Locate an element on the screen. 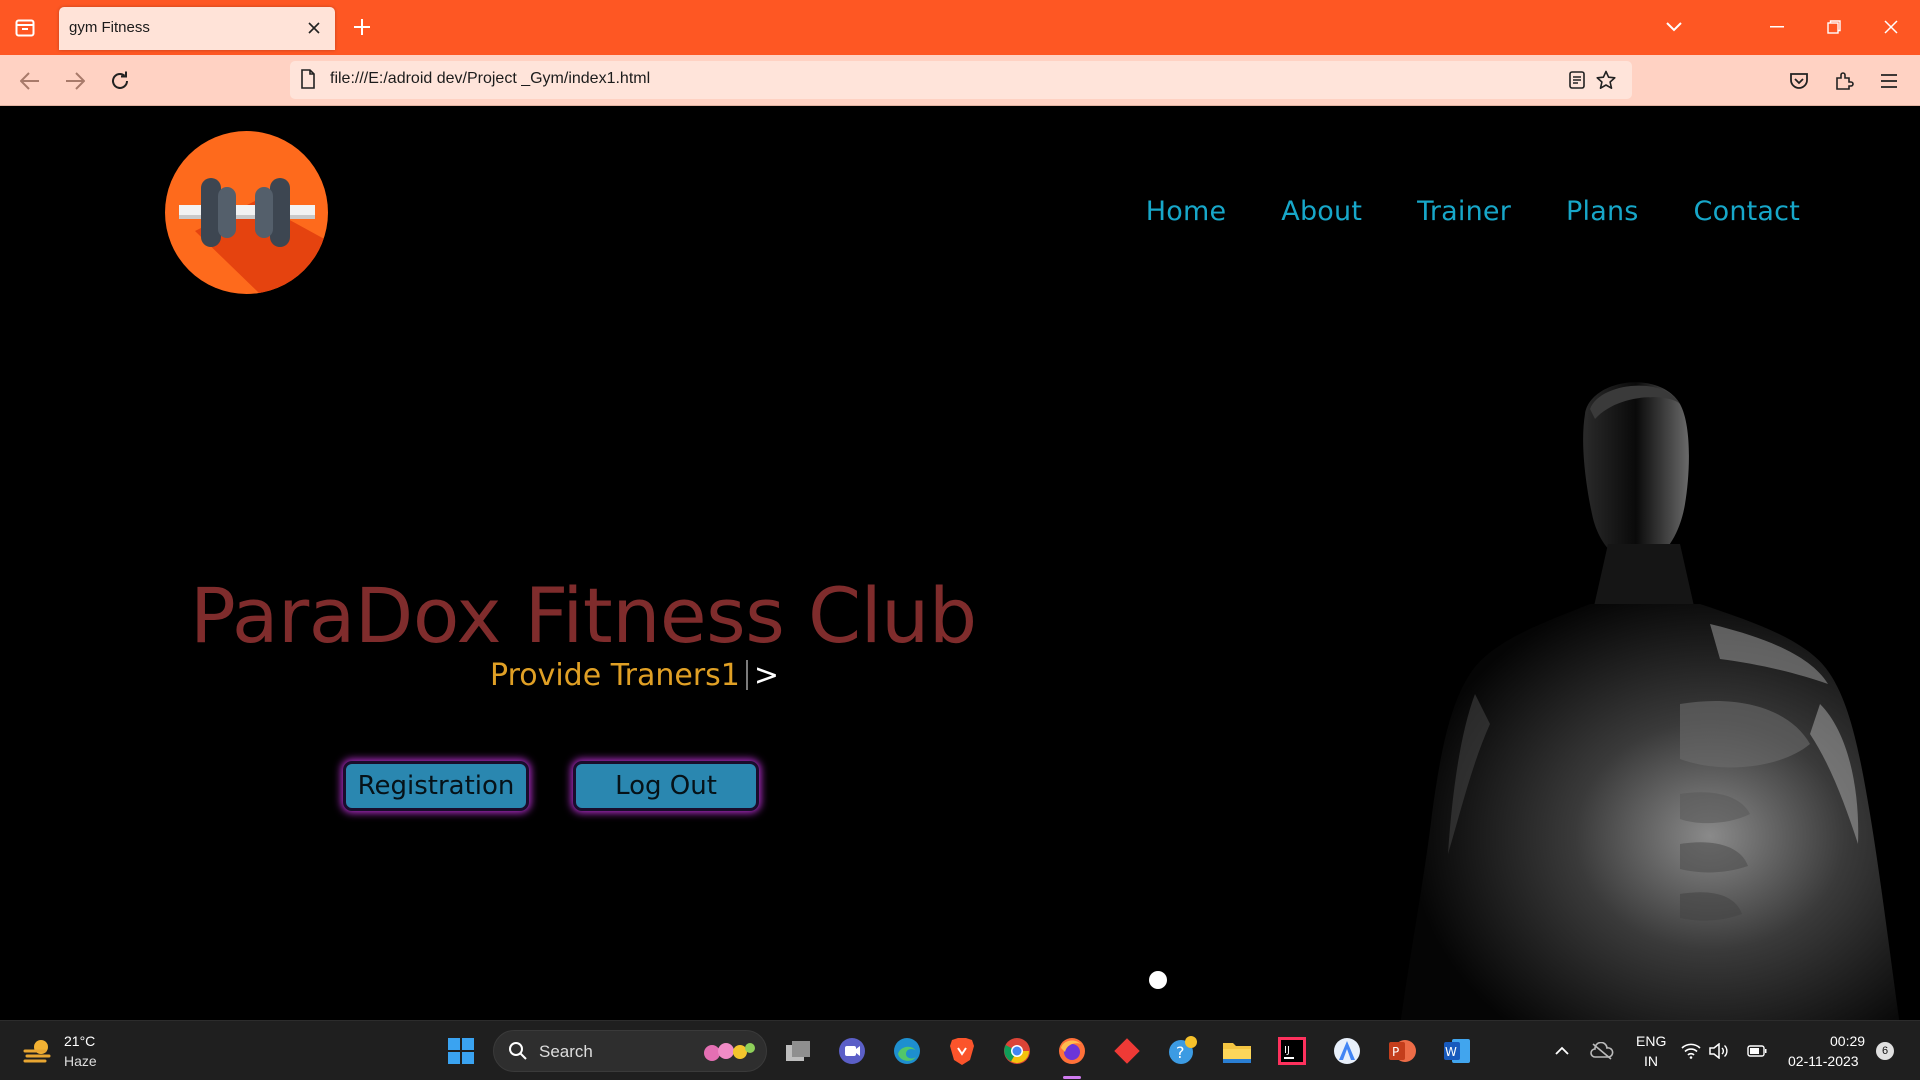 The width and height of the screenshot is (1920, 1080). nav-home: Home is located at coordinates (1186, 211).